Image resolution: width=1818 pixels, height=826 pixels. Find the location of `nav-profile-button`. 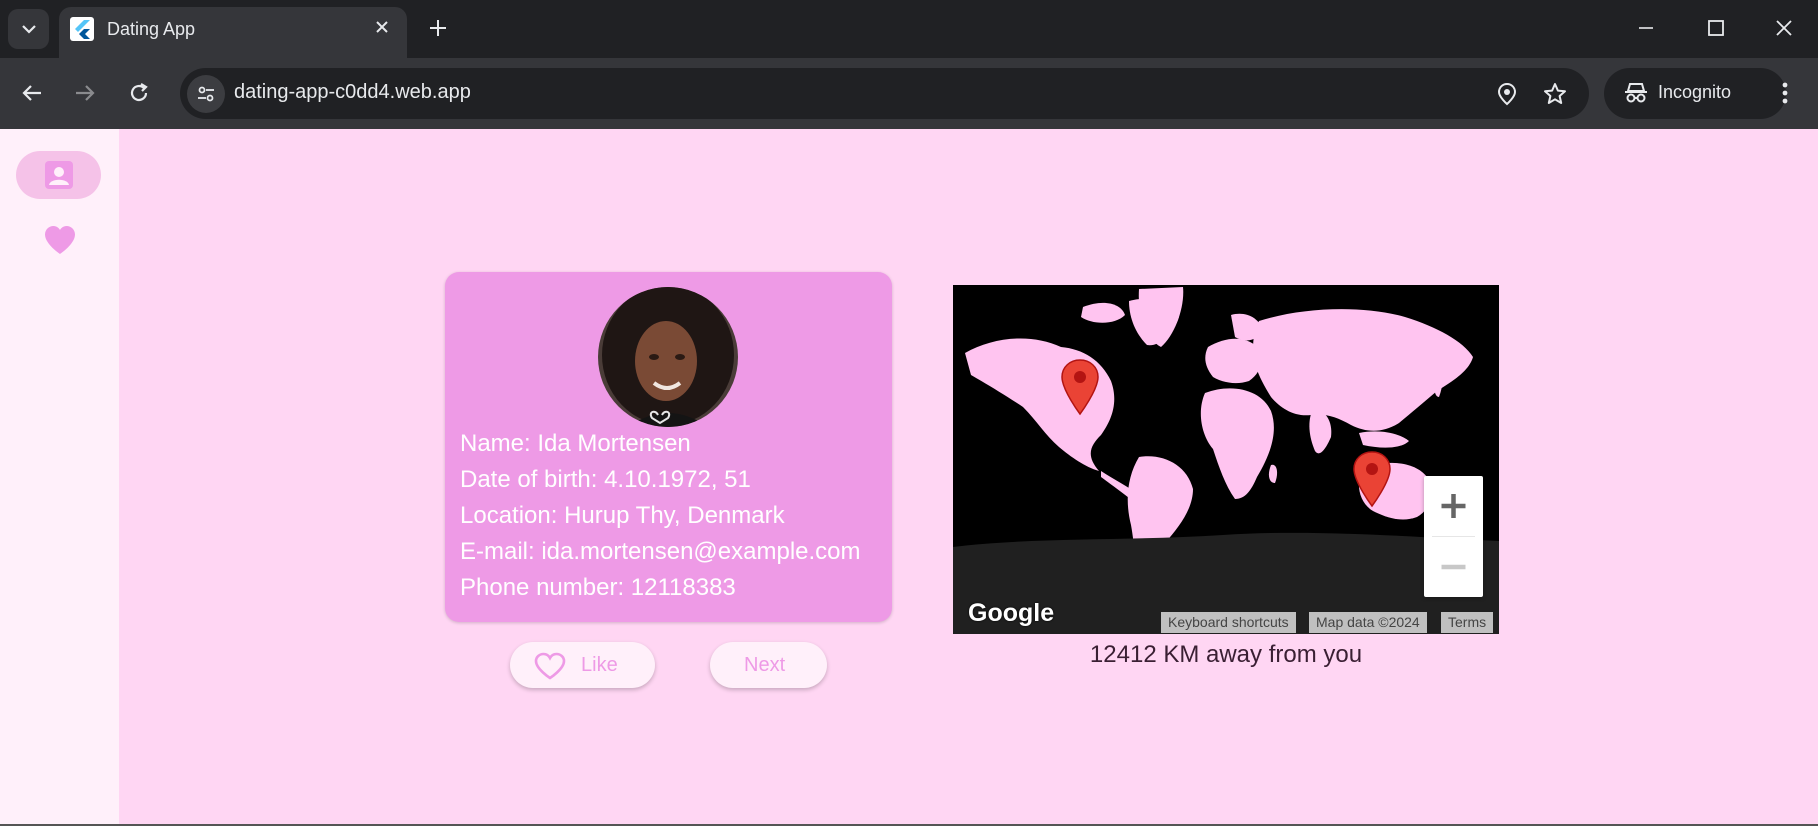

nav-profile-button is located at coordinates (58, 175).